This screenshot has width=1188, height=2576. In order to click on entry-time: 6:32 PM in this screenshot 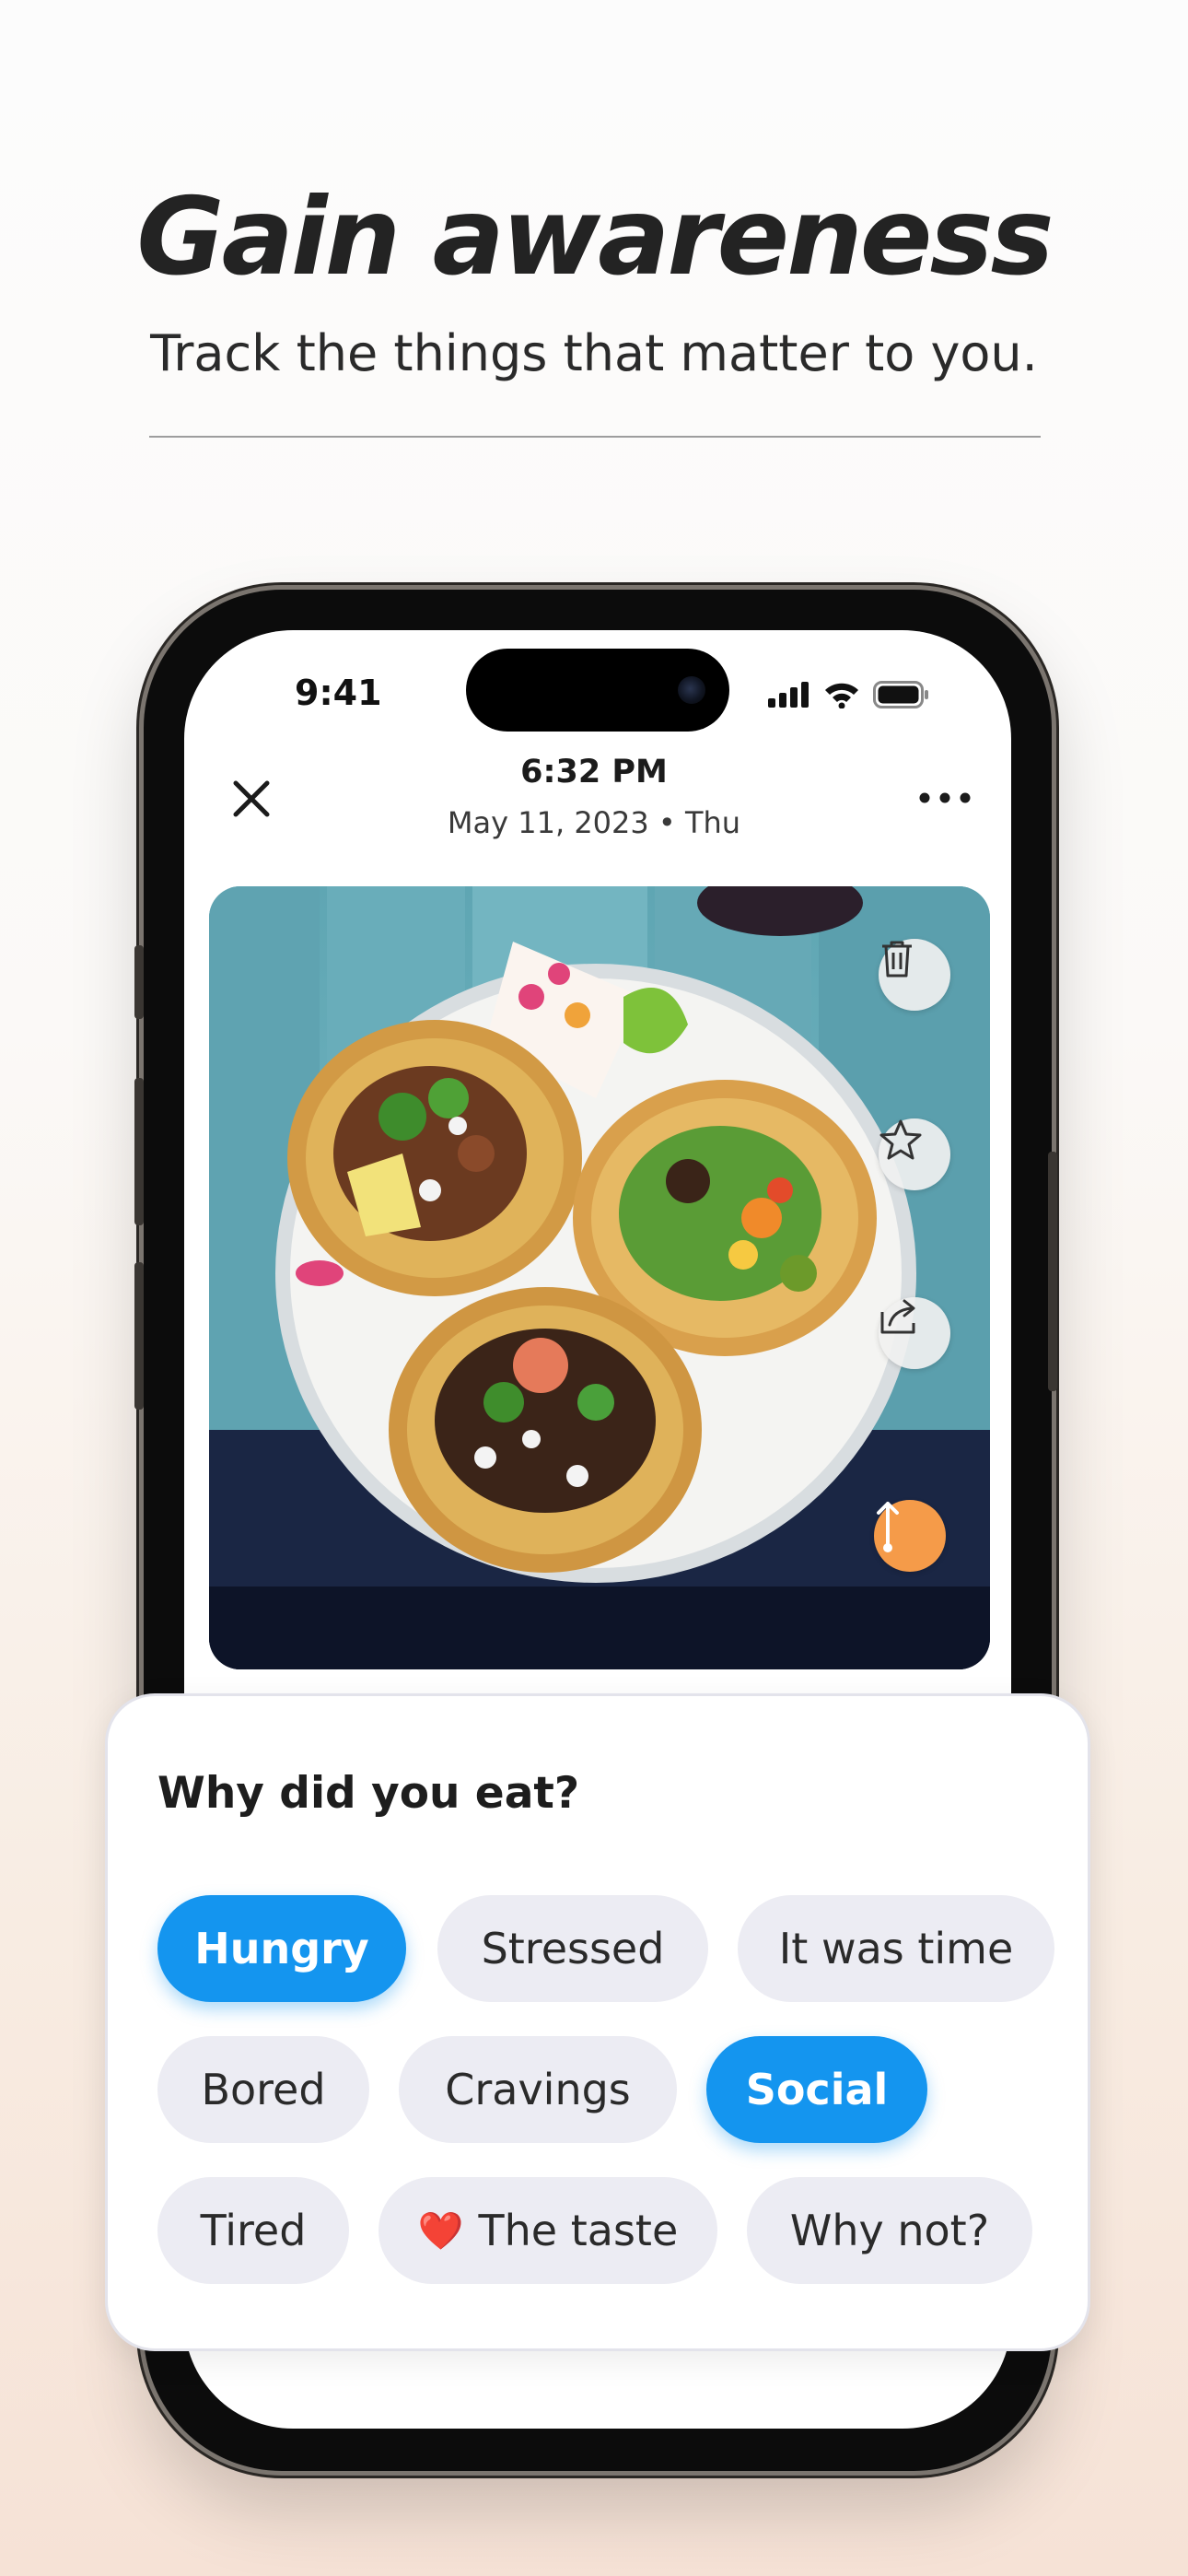, I will do `click(594, 772)`.